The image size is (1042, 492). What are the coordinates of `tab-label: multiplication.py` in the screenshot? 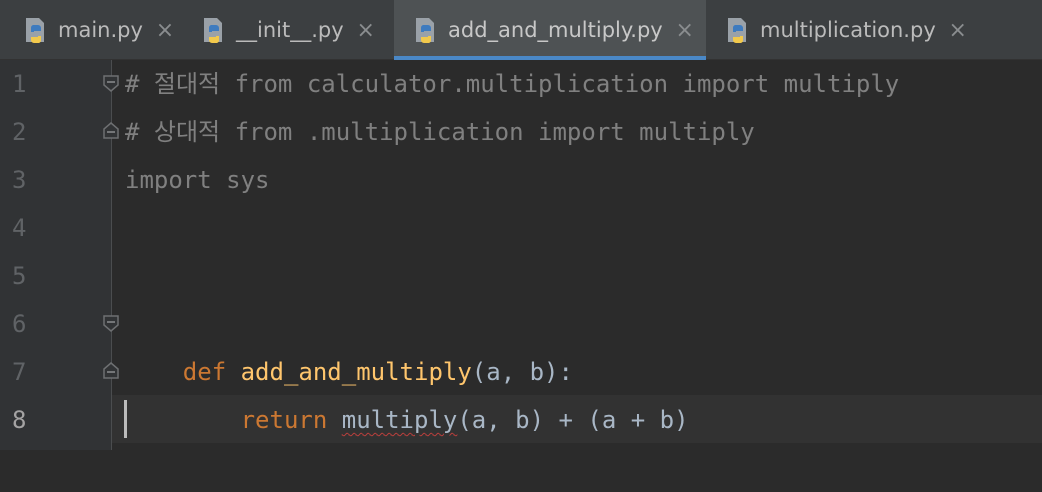 It's located at (848, 30).